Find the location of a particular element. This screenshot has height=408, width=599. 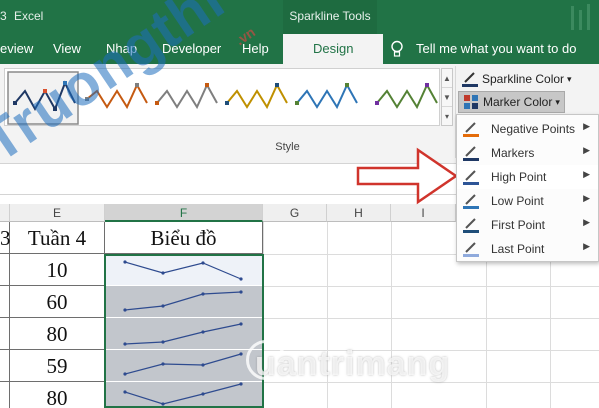

menu-item-label: High Point is located at coordinates (519, 177).